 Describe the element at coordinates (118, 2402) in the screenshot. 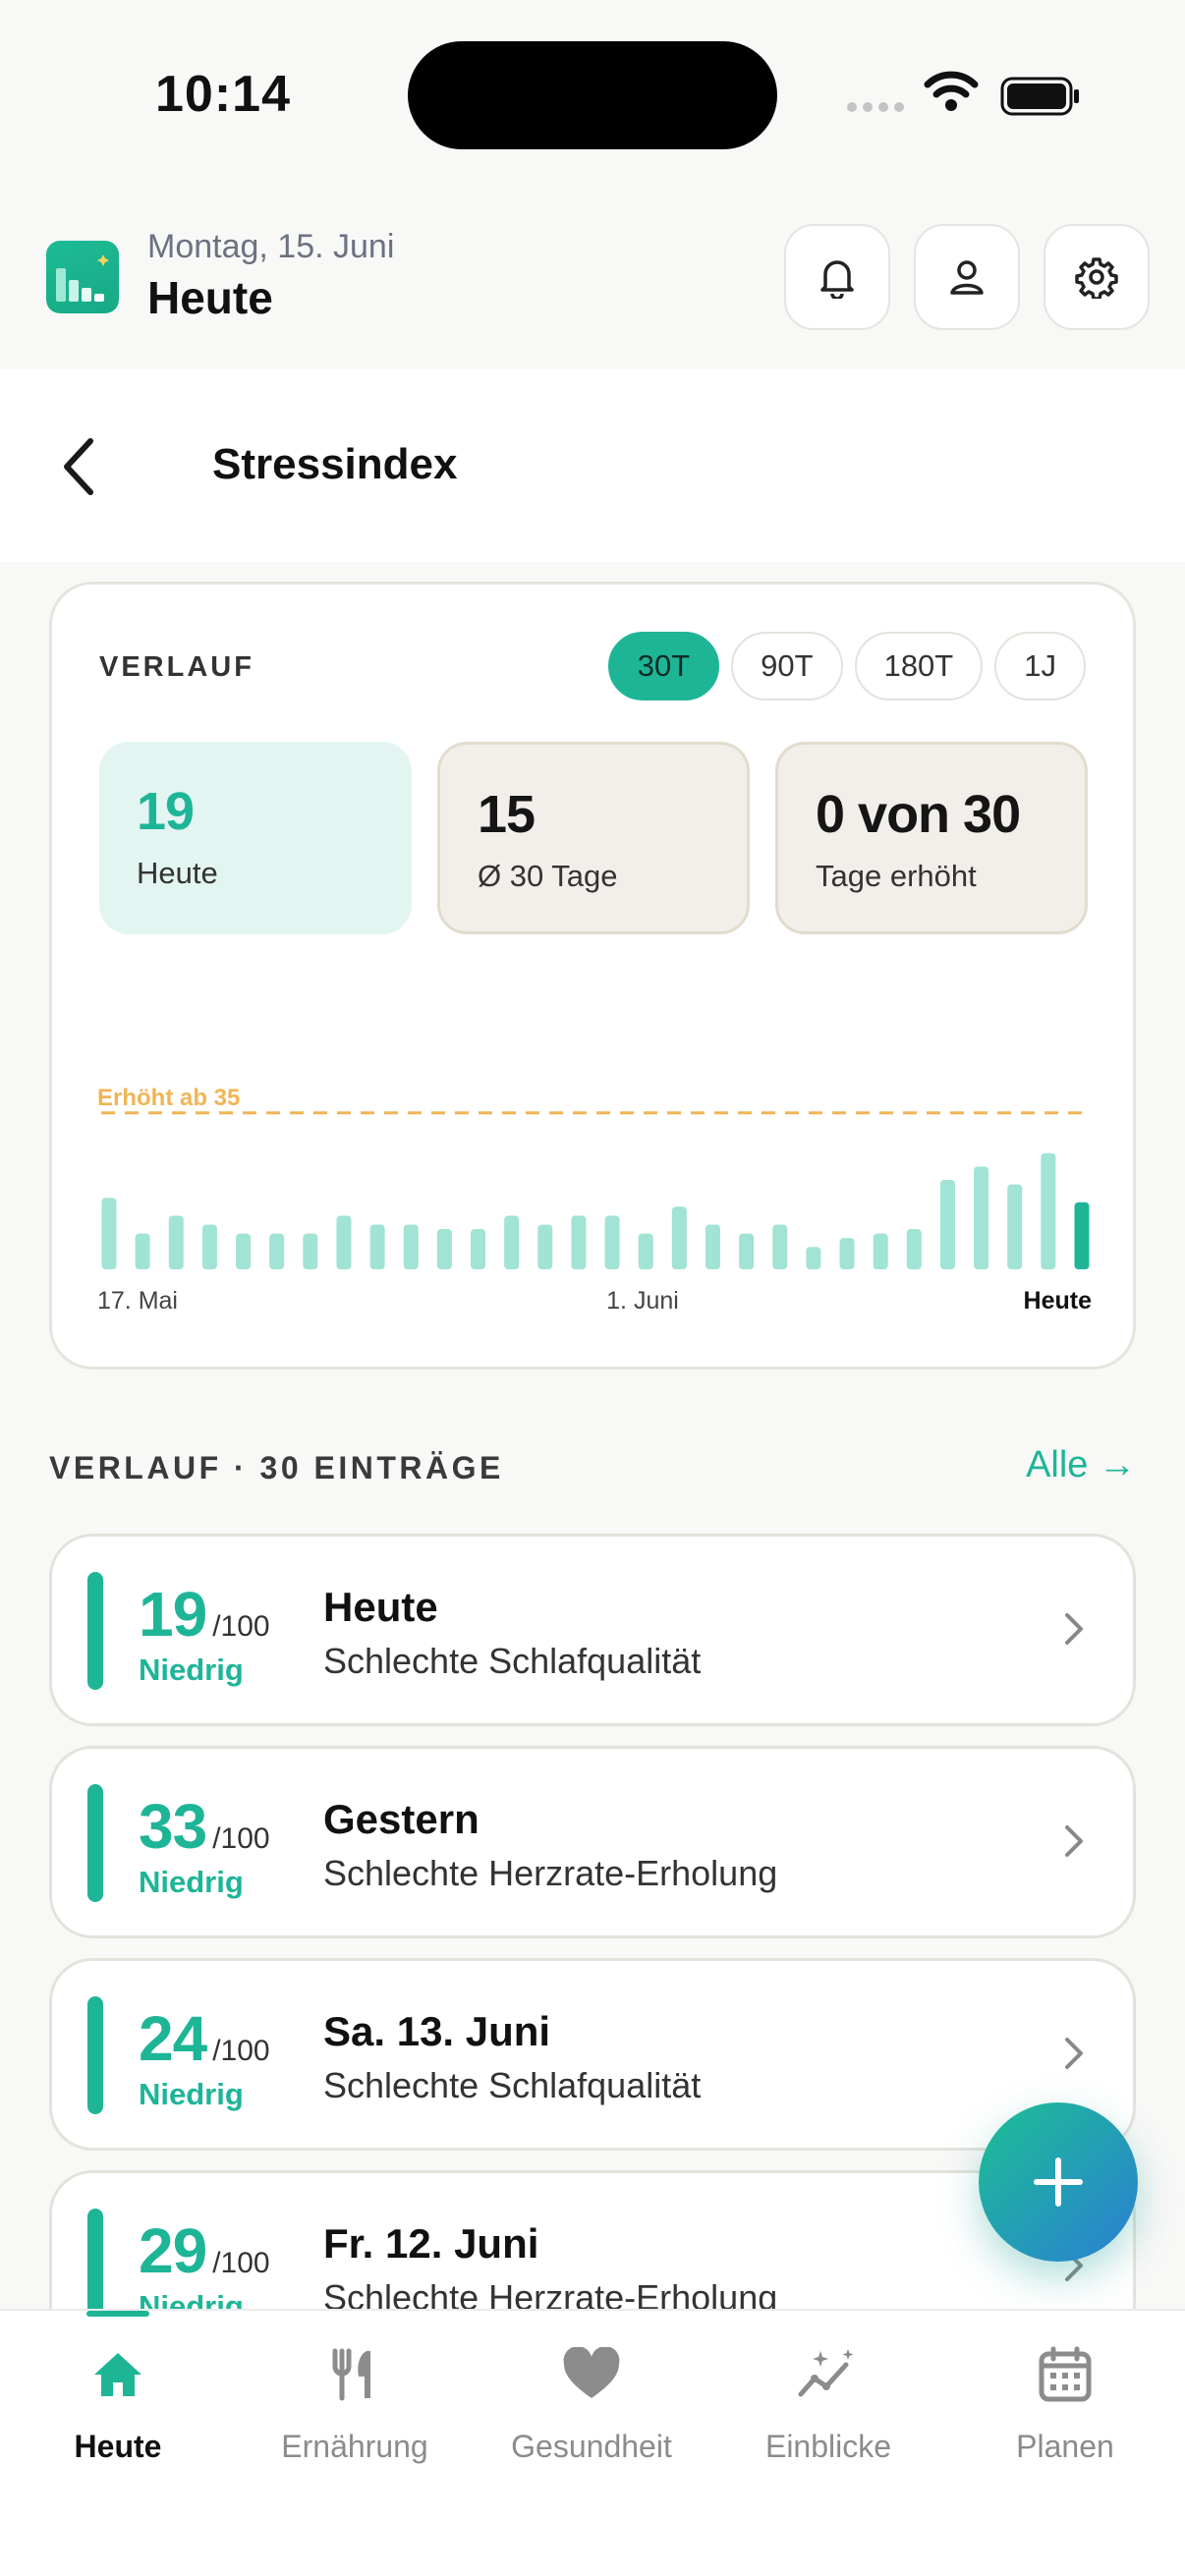

I see `nav-tab-heute: Heute` at that location.